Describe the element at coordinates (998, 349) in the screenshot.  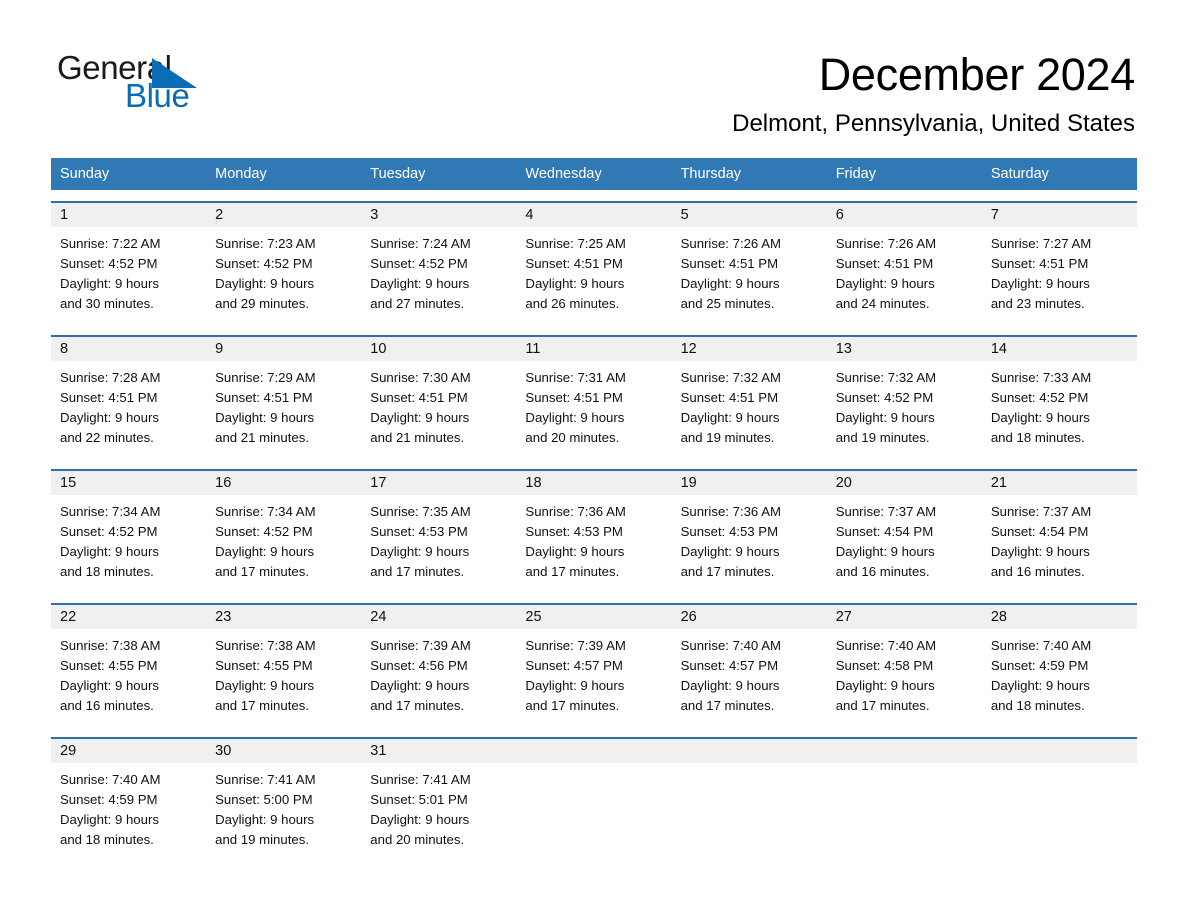
I see `day-number: 14` at that location.